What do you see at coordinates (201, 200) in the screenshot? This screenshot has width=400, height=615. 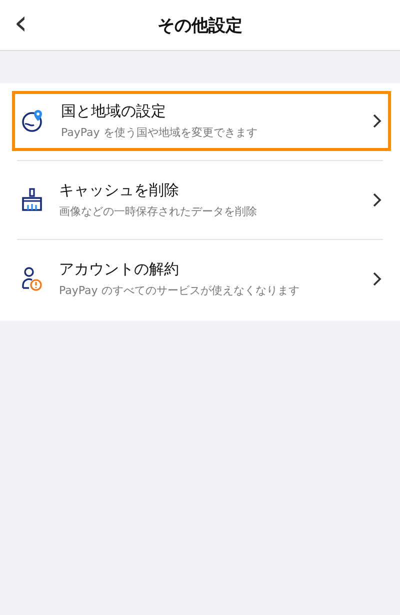 I see `settings-item: キャッシュを削除 画像などの一時保存されたデータを削除` at bounding box center [201, 200].